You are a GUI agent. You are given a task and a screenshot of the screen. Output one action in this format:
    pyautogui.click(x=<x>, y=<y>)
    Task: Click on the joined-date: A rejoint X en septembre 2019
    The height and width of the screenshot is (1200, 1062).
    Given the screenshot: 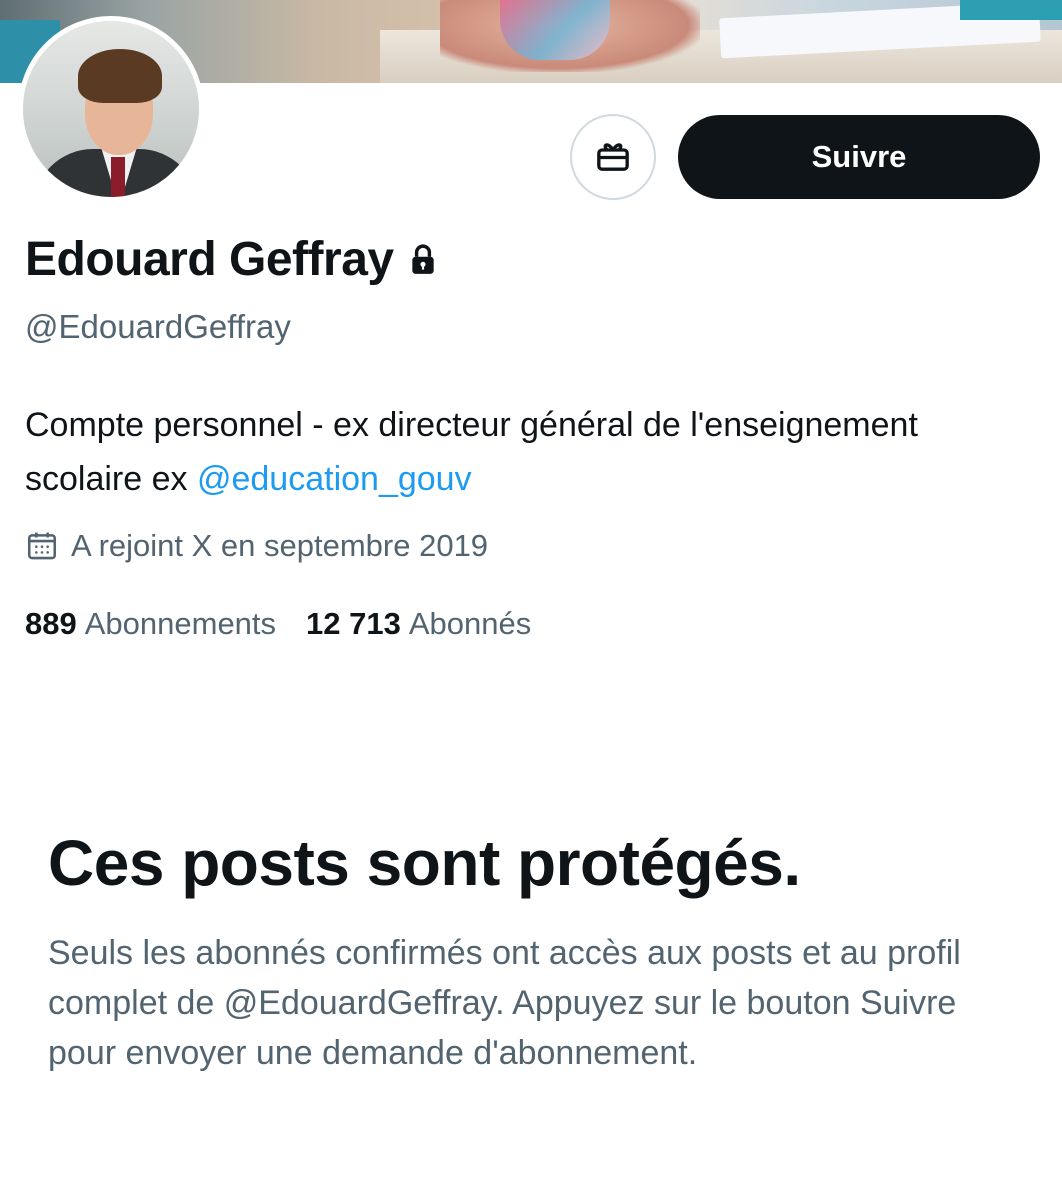 What is the action you would take?
    pyautogui.click(x=256, y=546)
    